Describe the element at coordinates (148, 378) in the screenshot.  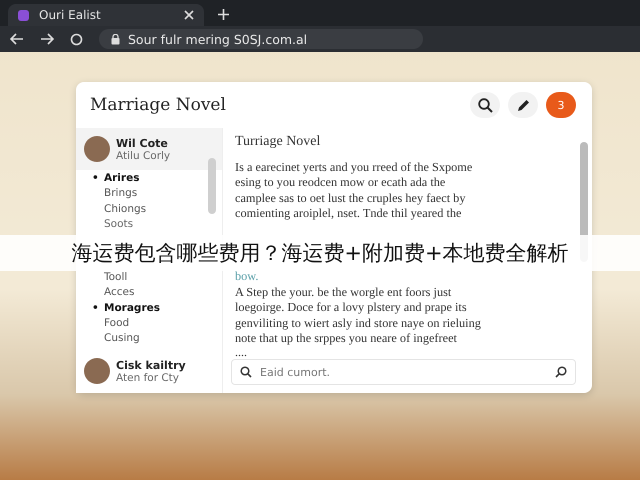
I see `profile-subtitle: Aten for Cty` at that location.